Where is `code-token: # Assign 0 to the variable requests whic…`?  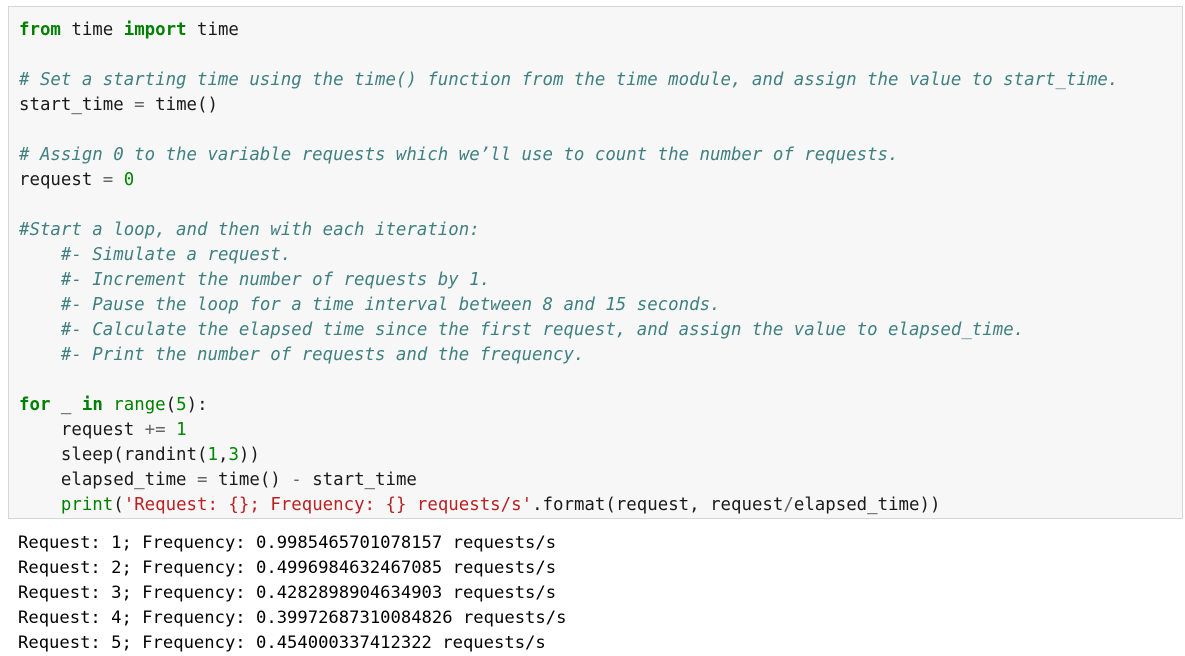
code-token: # Assign 0 to the variable requests whic… is located at coordinates (459, 155).